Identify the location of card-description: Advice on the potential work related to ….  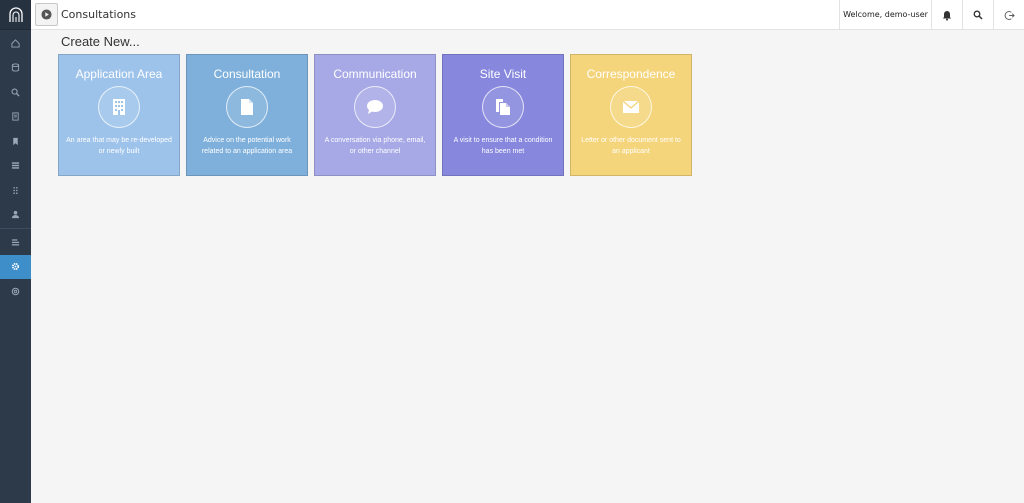
(247, 146).